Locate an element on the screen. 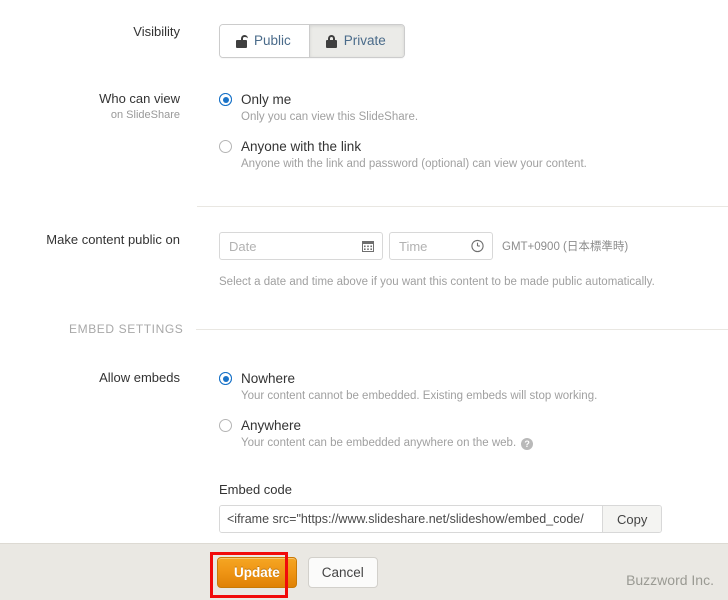 The image size is (728, 600). visibility-option-private: Private is located at coordinates (356, 41).